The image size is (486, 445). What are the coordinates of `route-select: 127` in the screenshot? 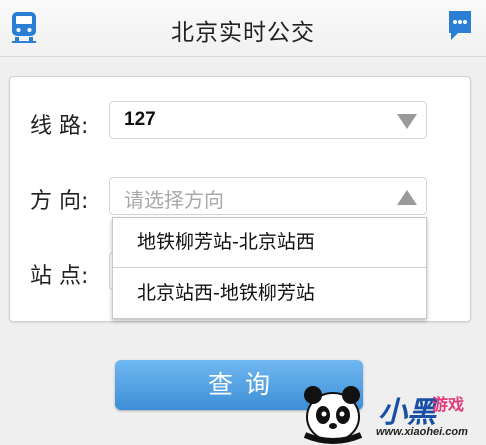 It's located at (268, 120).